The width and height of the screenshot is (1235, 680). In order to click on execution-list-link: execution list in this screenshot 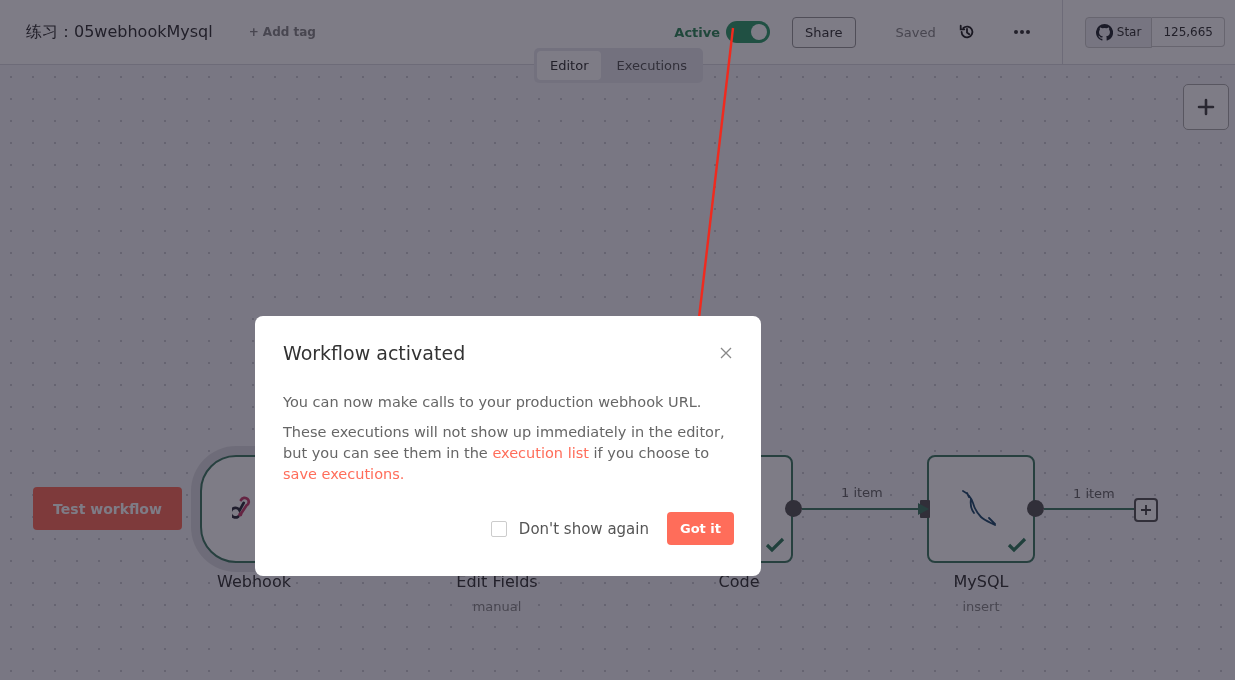, I will do `click(540, 453)`.